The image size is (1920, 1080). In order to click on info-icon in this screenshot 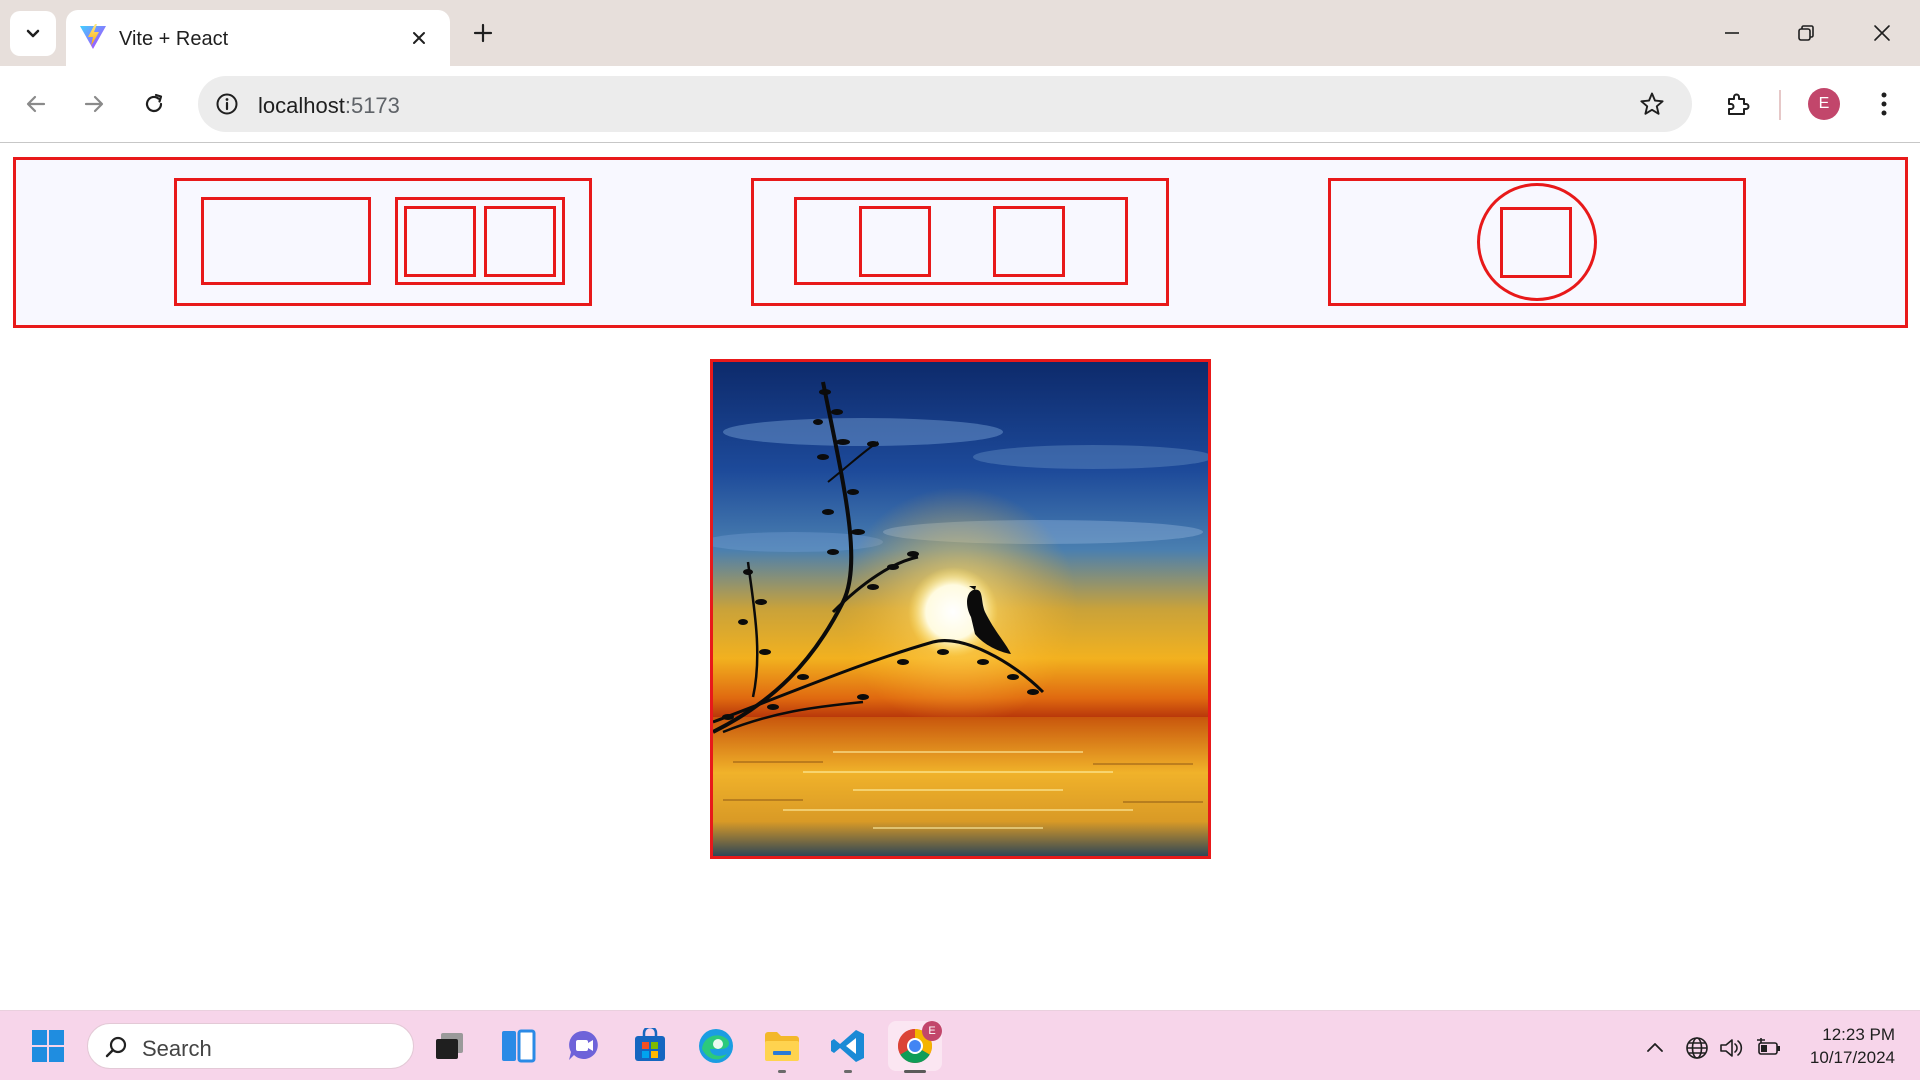, I will do `click(227, 104)`.